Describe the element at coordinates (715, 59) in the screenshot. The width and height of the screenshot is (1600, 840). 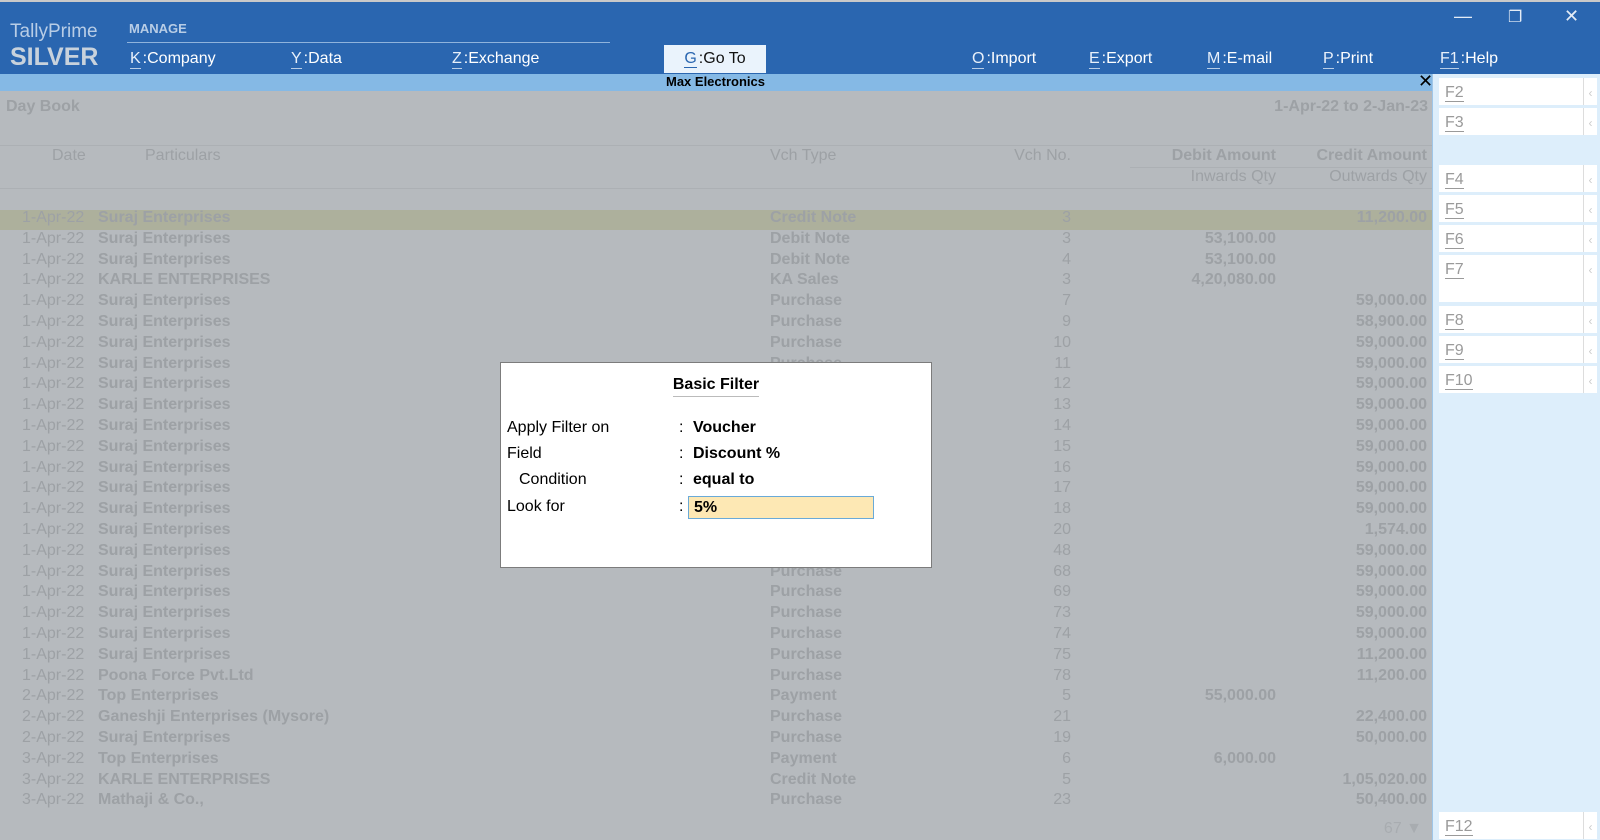
I see `goto-button: G:Go To` at that location.